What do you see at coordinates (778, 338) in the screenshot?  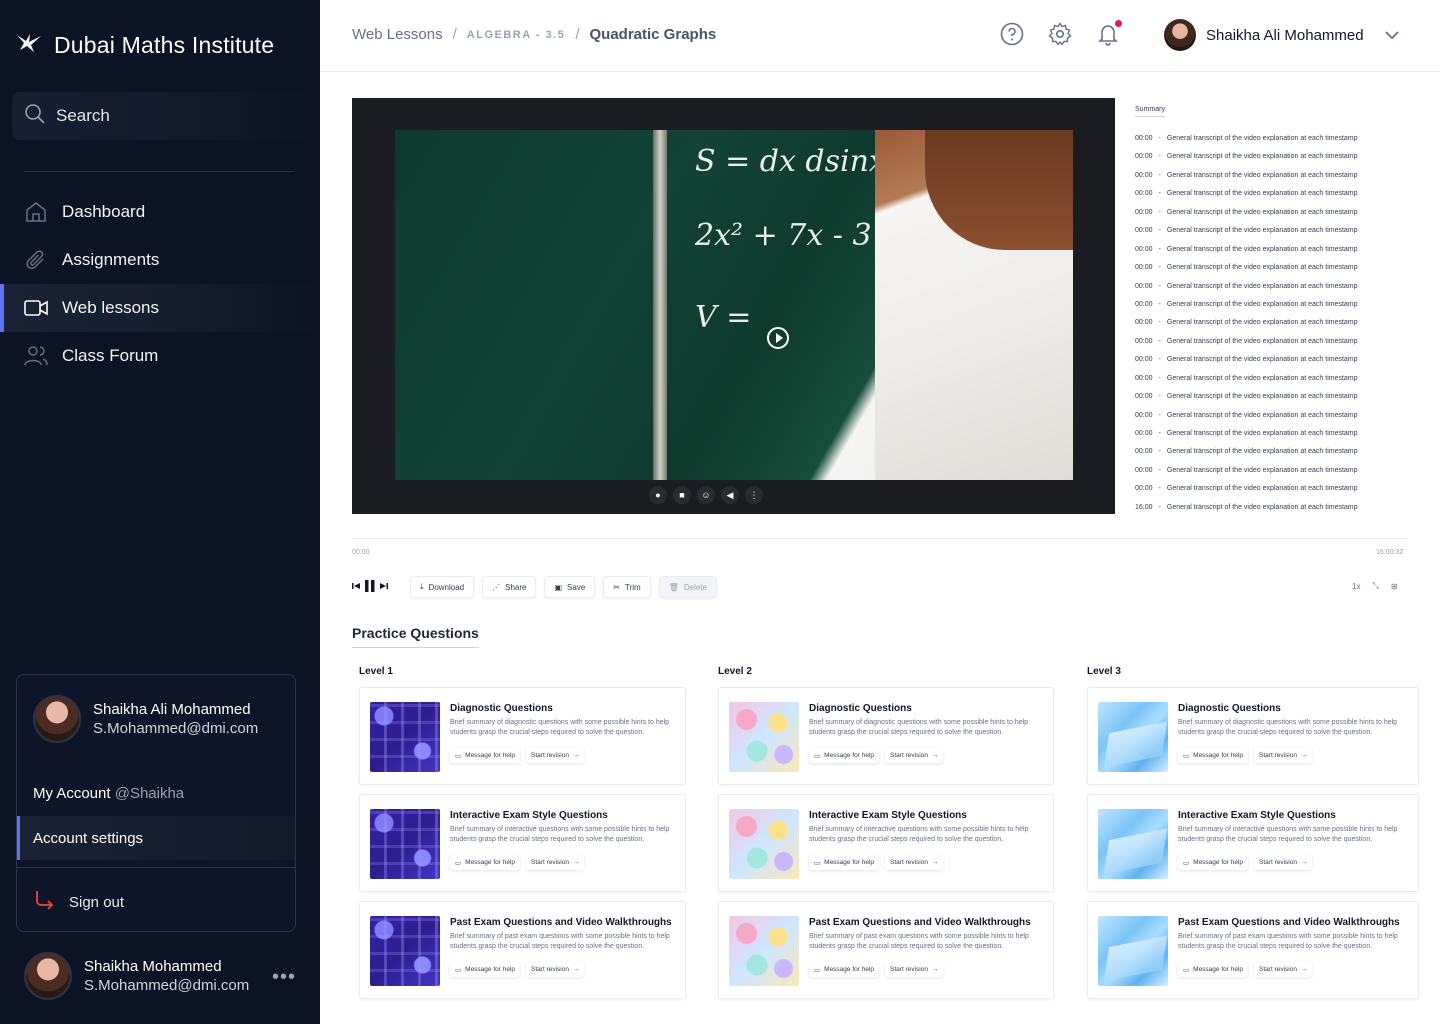 I see `play-icon` at bounding box center [778, 338].